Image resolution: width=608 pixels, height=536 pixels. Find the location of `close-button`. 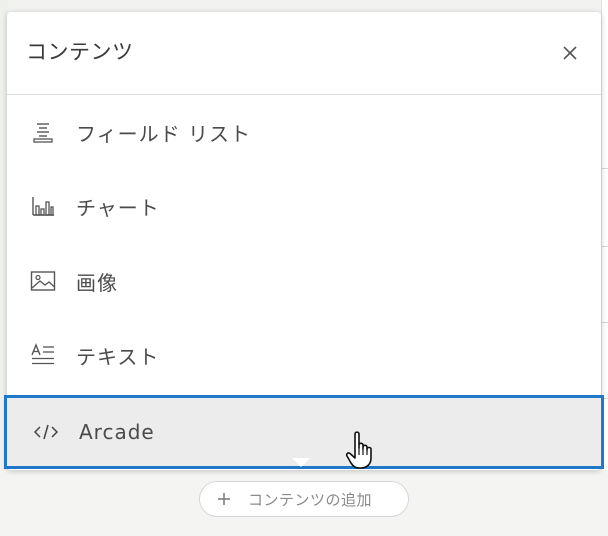

close-button is located at coordinates (570, 53).